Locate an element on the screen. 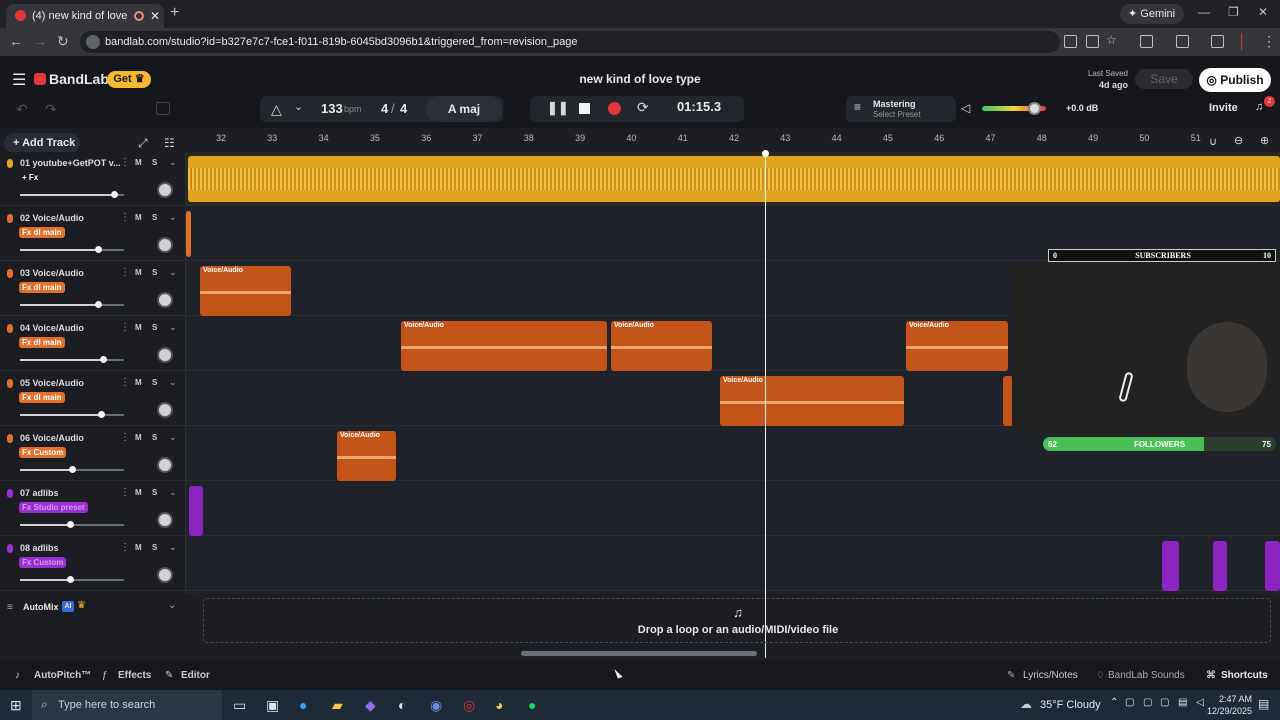 The height and width of the screenshot is (720, 1280). stop-icon is located at coordinates (584, 108).